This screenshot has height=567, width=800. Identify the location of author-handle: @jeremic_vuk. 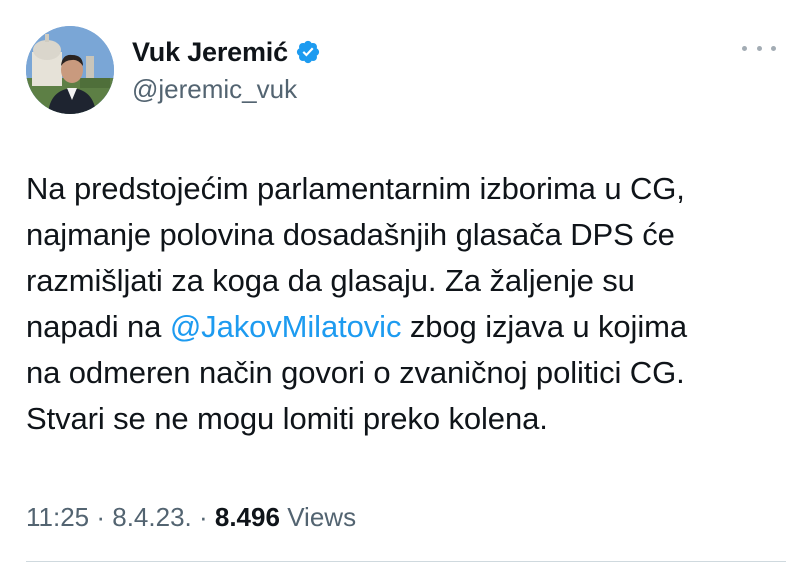
(226, 89).